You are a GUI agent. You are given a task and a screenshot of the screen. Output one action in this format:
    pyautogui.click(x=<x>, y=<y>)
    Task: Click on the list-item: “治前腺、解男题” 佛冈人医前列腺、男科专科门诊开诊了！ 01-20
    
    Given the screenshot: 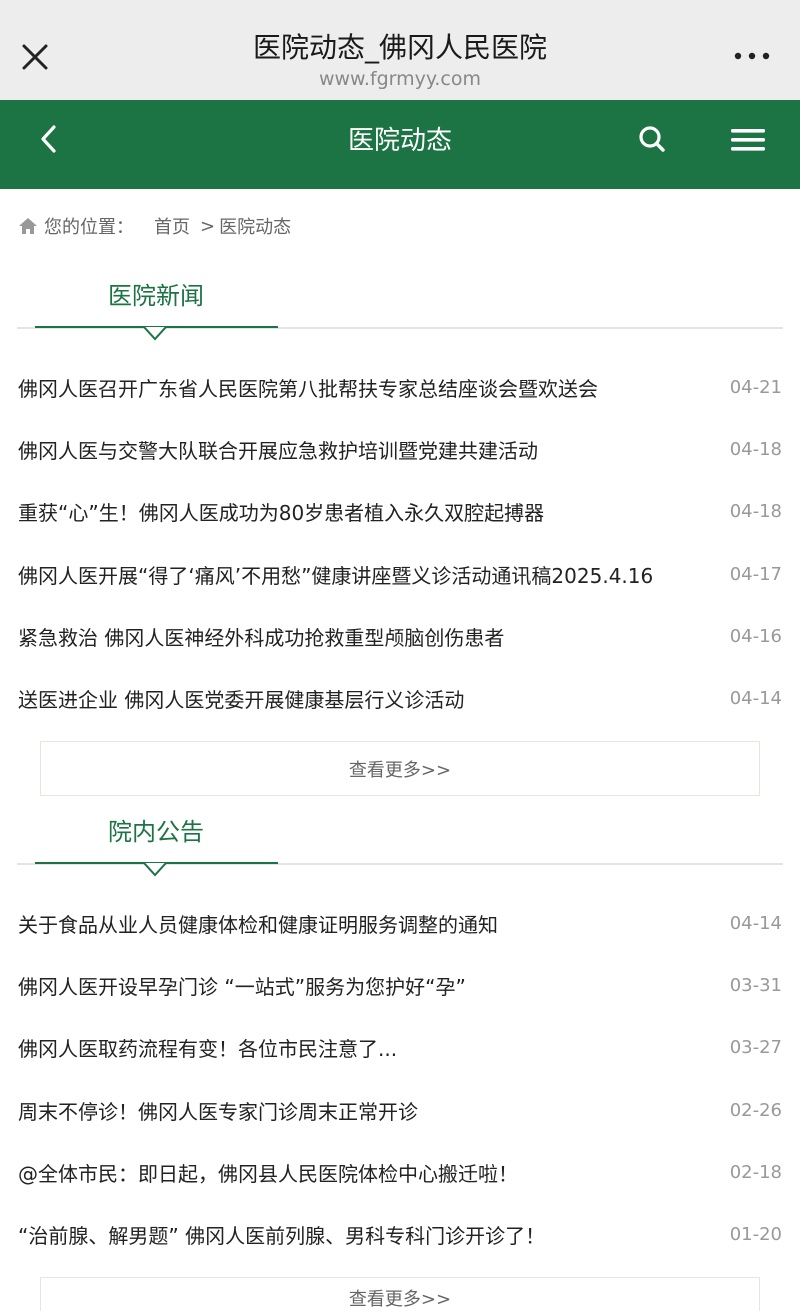 What is the action you would take?
    pyautogui.click(x=400, y=1234)
    